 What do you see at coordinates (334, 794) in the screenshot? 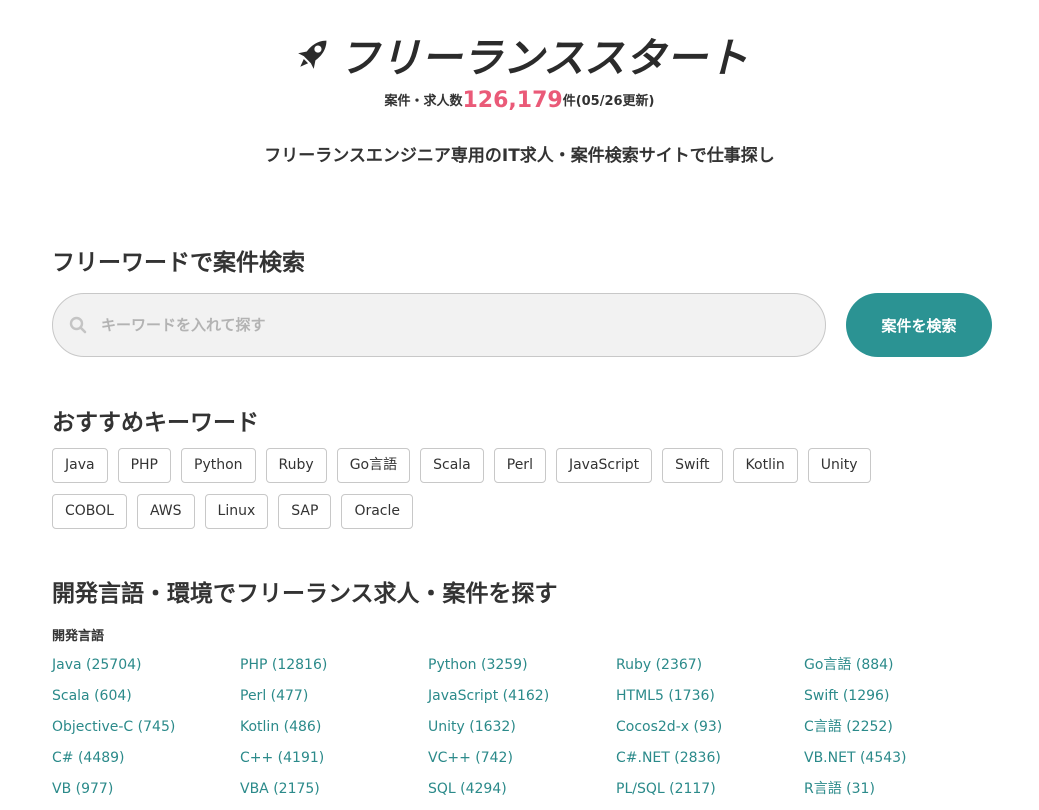
I see `language-link: VBA (2175)` at bounding box center [334, 794].